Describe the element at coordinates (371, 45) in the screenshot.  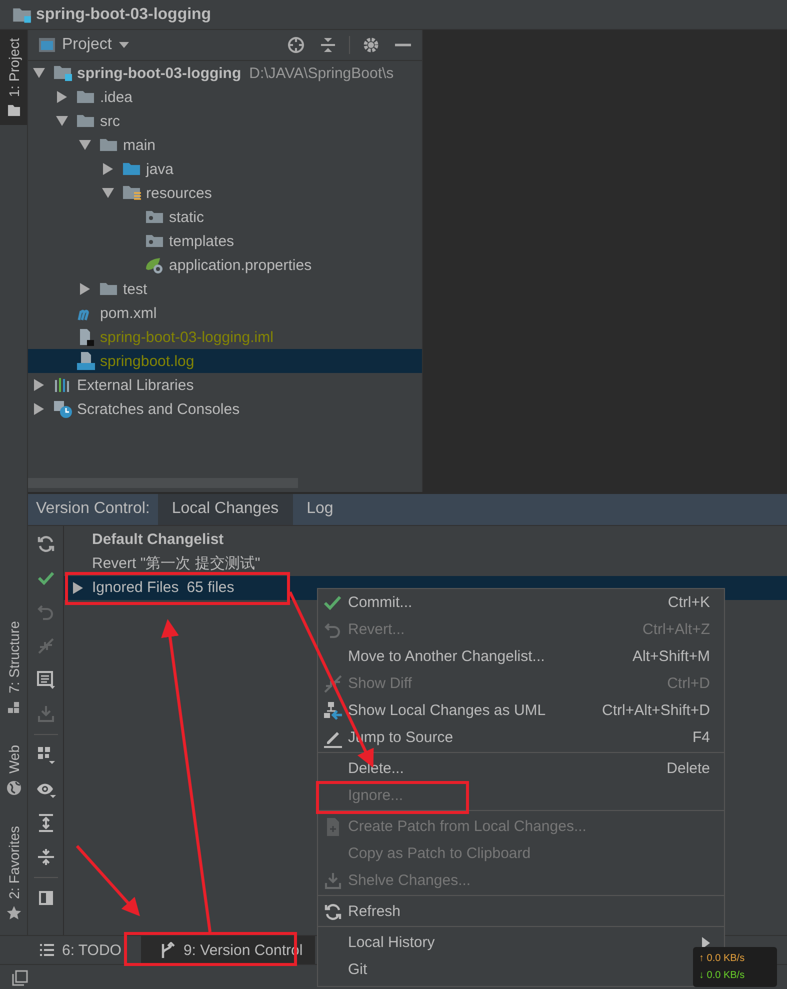
I see `settings-icon` at that location.